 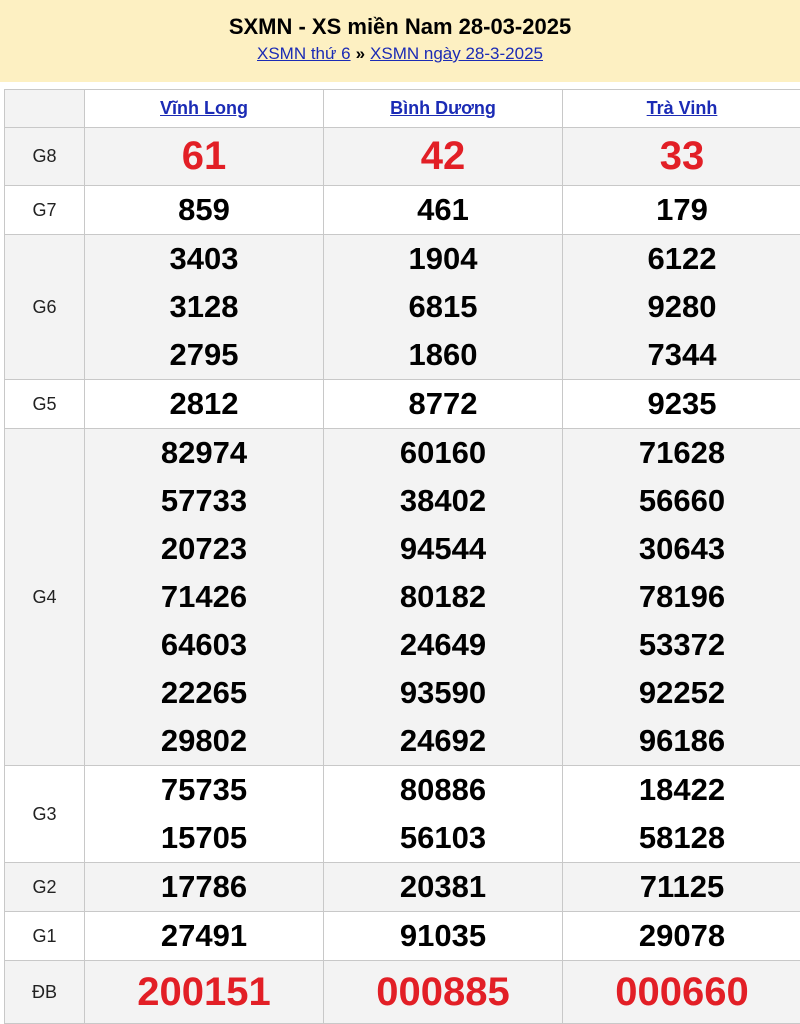 I want to click on prize-label: G7, so click(x=45, y=210).